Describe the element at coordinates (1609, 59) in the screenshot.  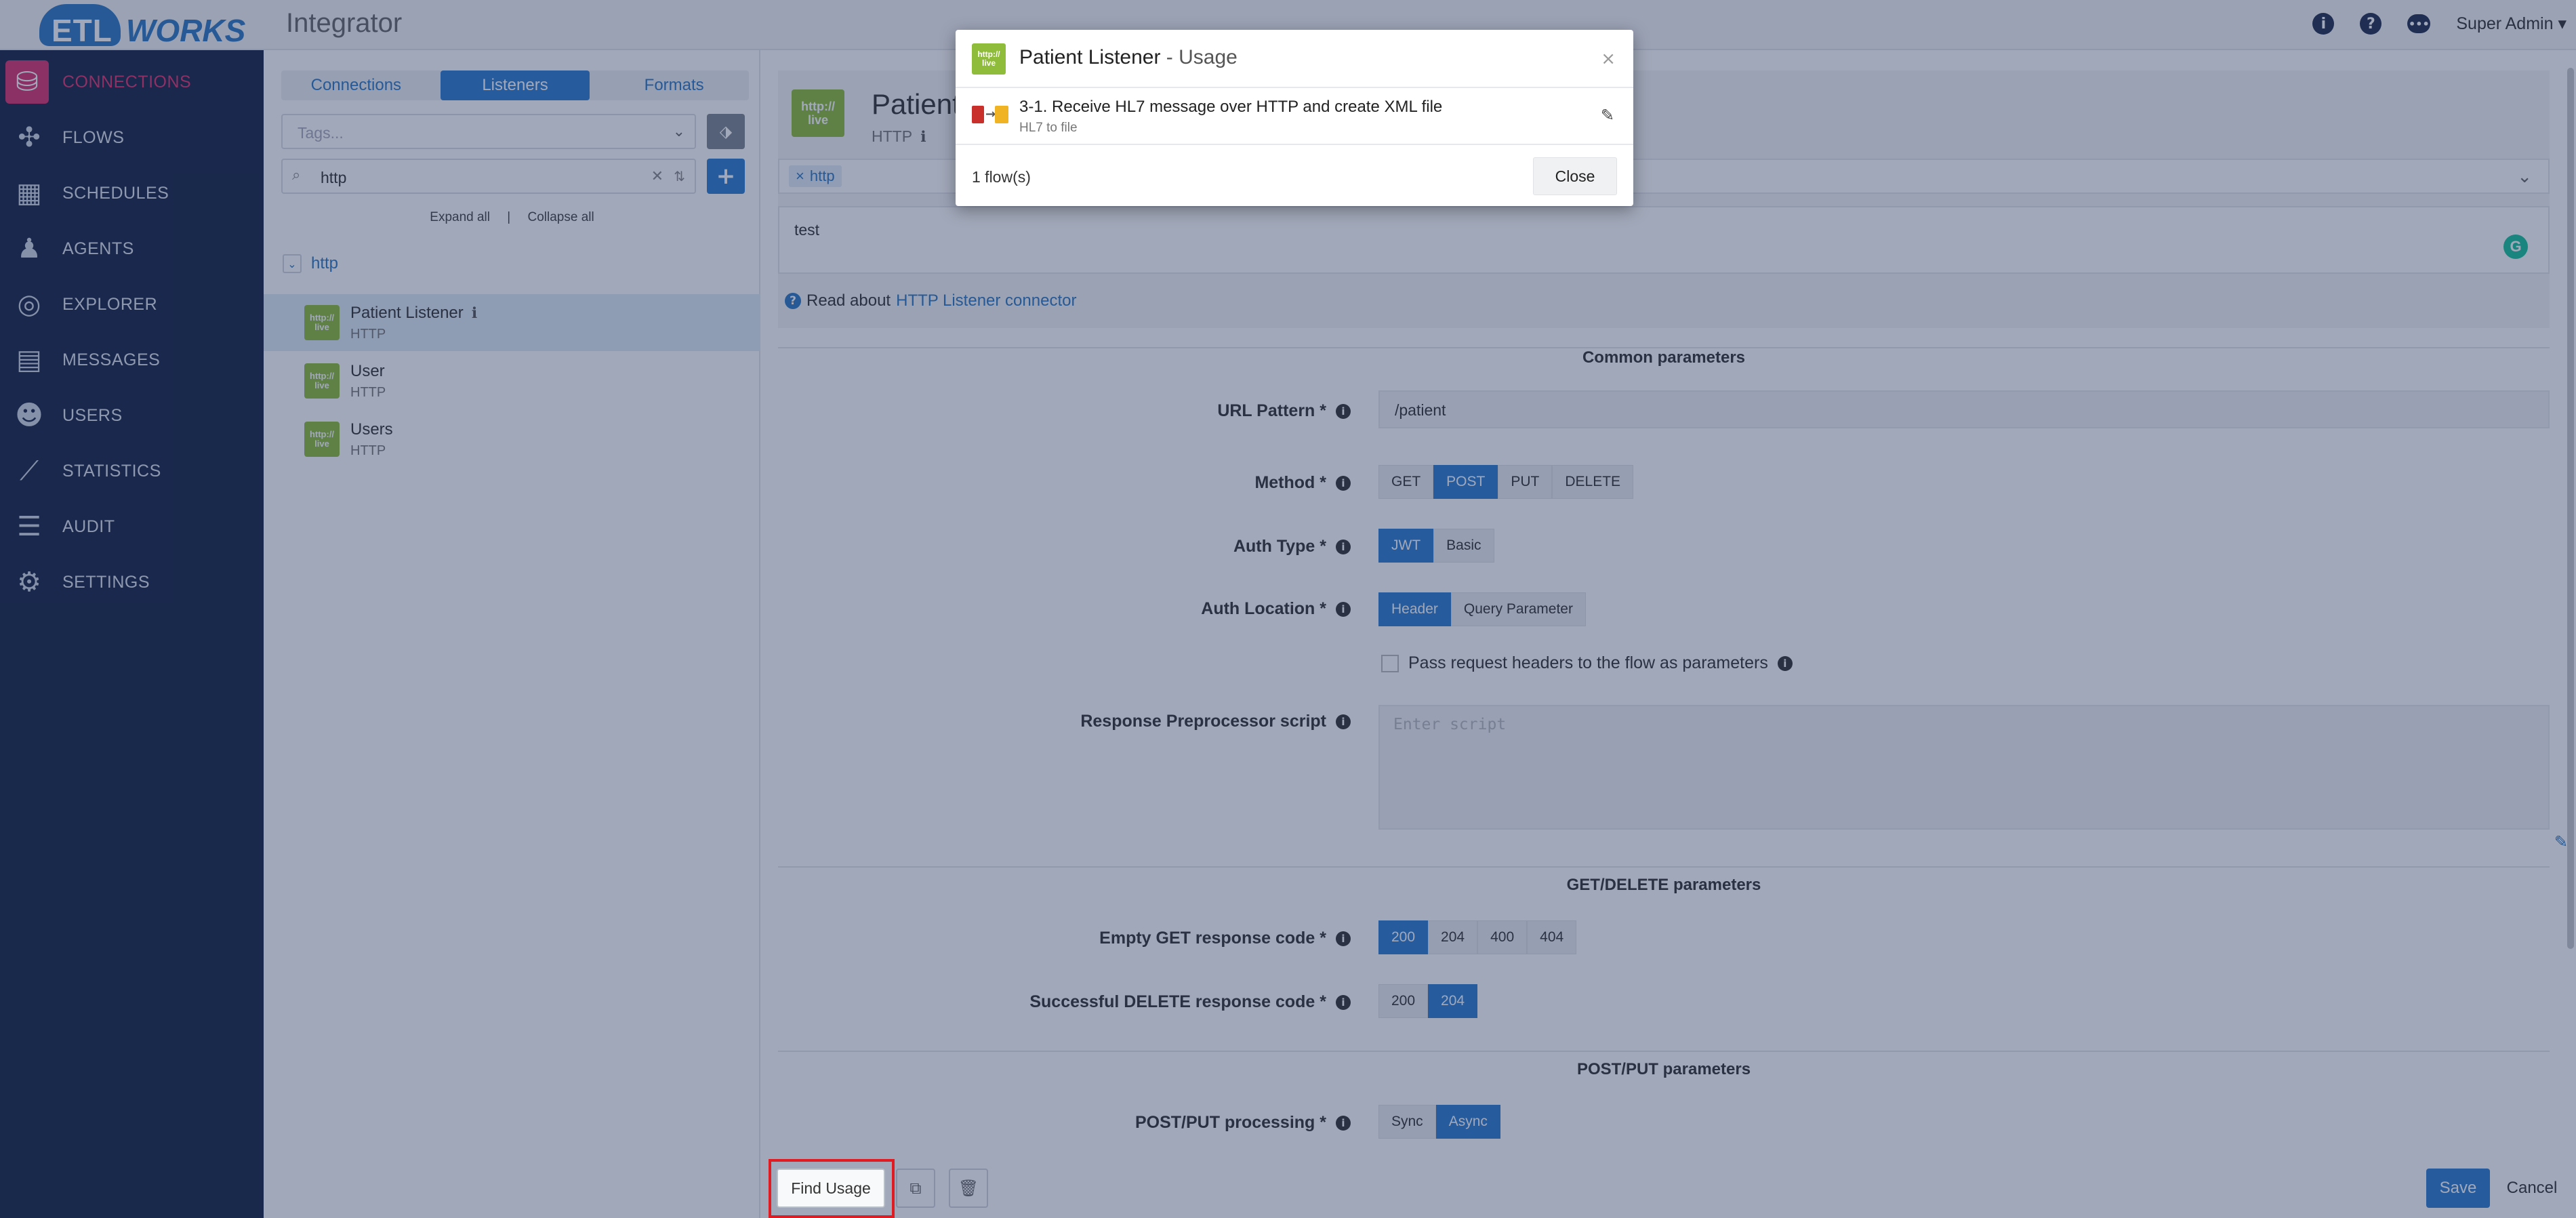
I see `close-icon: ×` at that location.